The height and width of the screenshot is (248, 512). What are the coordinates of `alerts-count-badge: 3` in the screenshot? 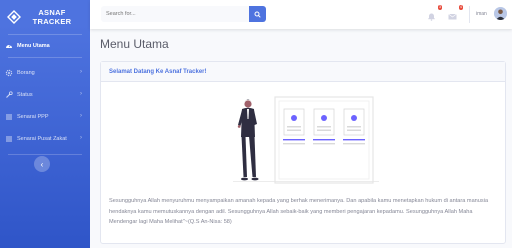 It's located at (440, 7).